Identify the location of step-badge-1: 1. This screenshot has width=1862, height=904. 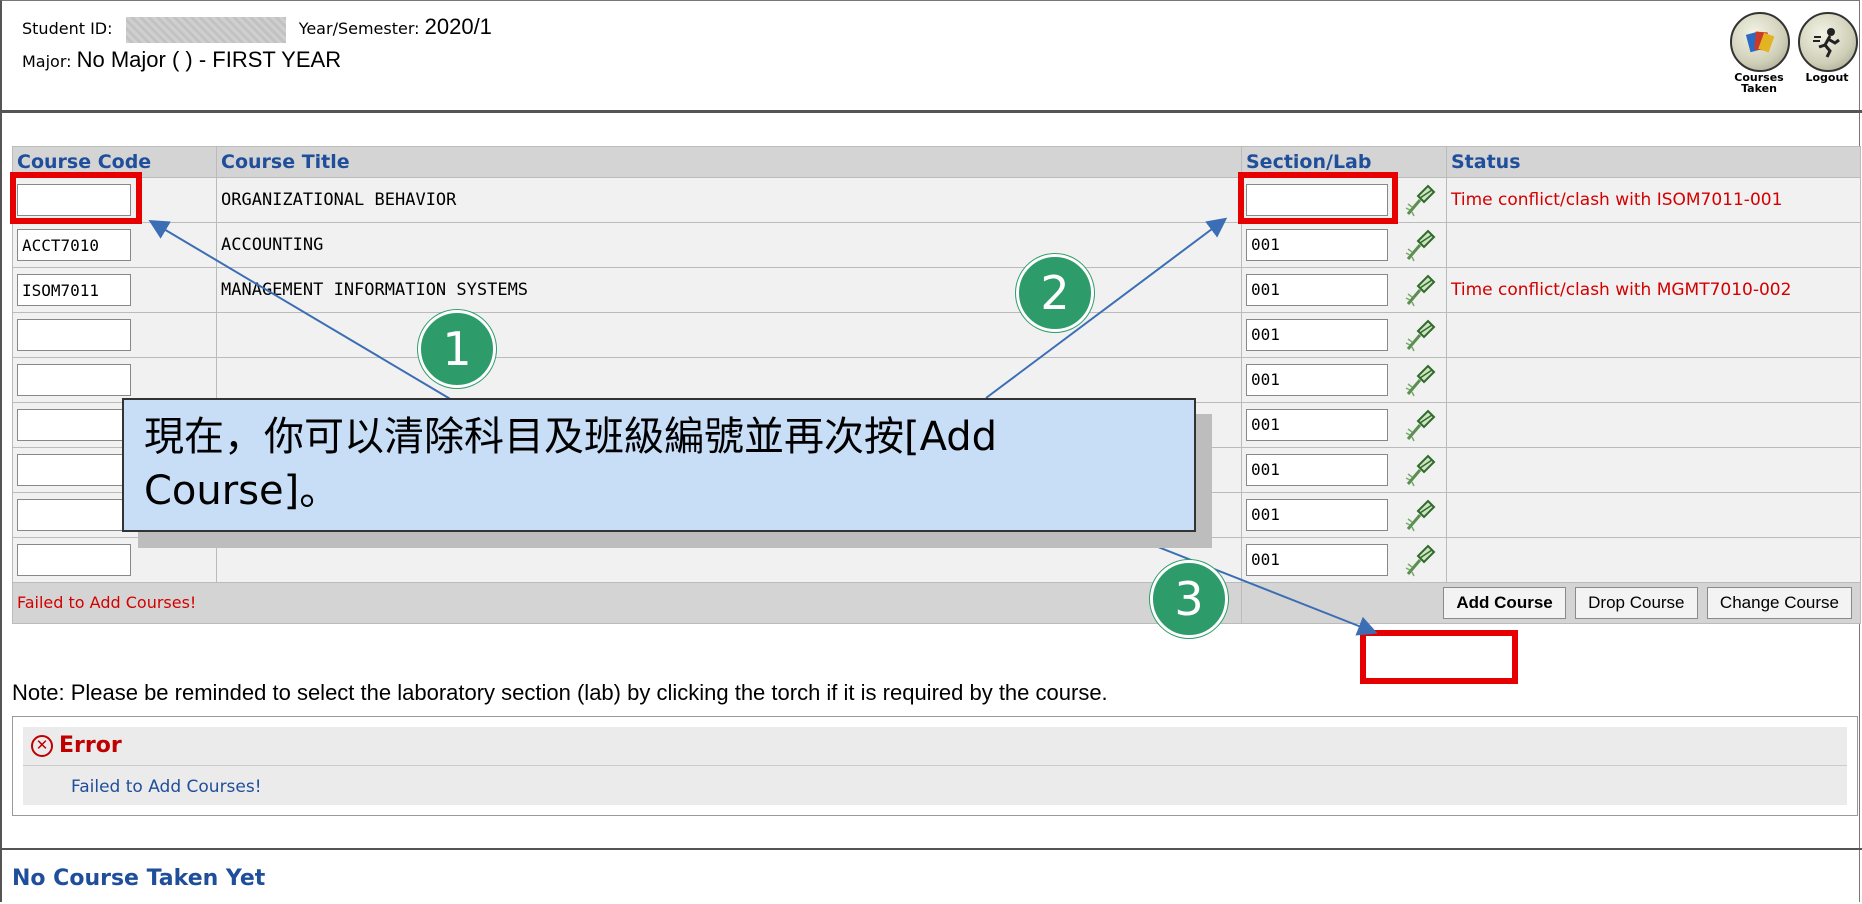
(457, 349).